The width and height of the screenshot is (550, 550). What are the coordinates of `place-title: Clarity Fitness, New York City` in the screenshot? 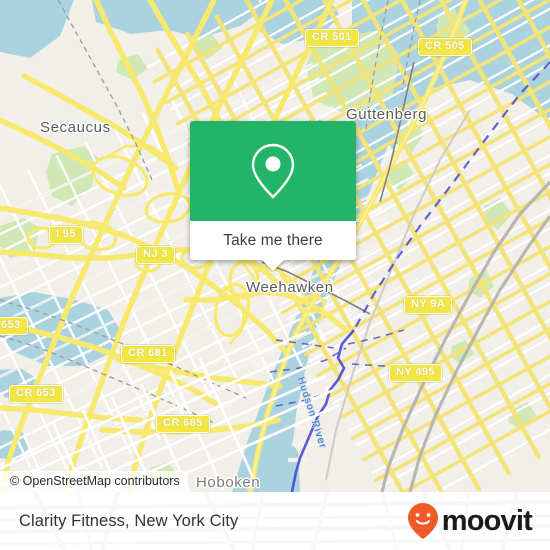 It's located at (129, 520).